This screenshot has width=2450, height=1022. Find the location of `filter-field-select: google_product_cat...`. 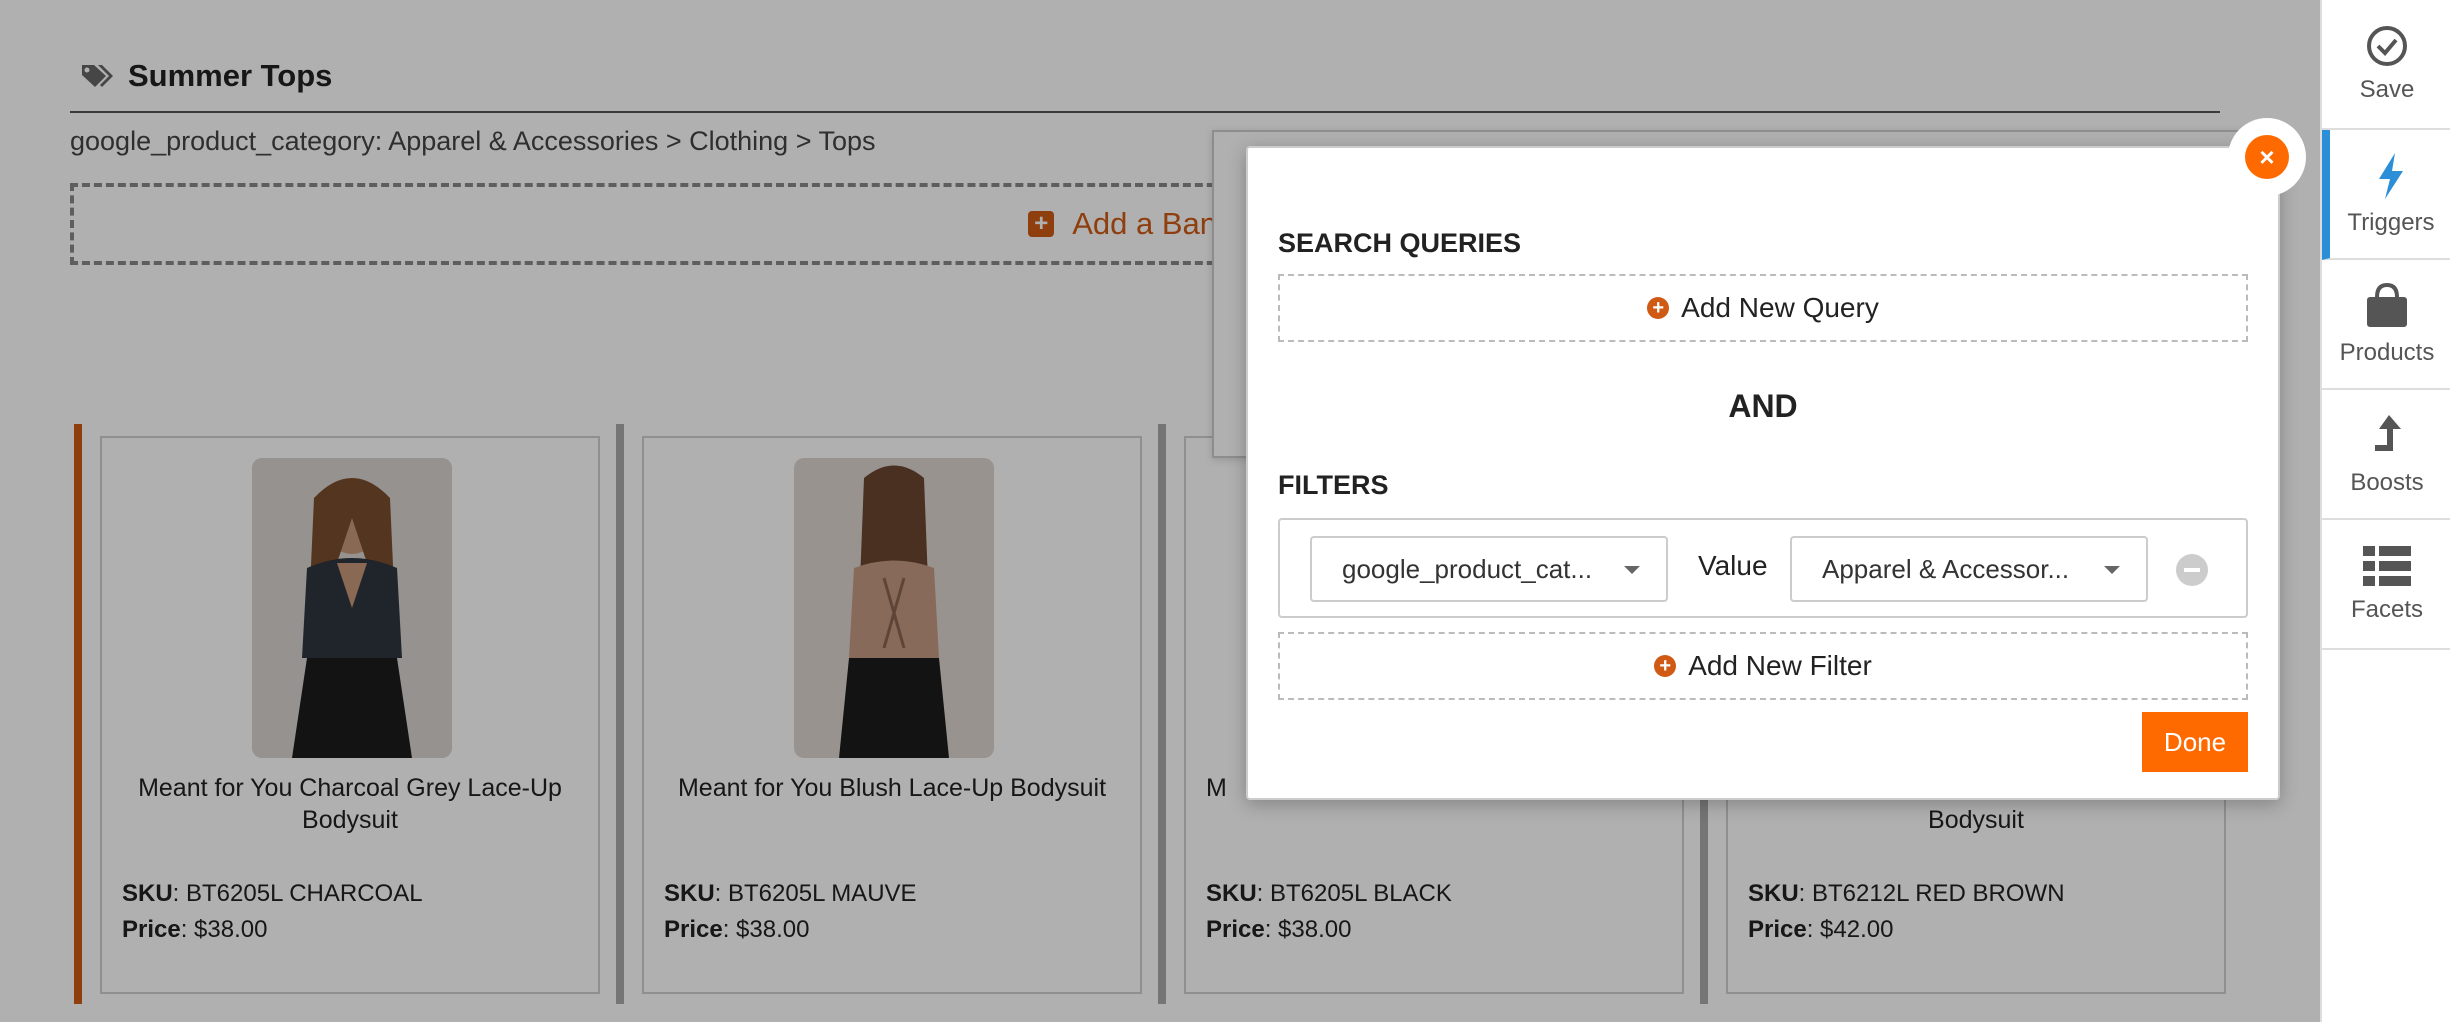

filter-field-select: google_product_cat... is located at coordinates (1489, 569).